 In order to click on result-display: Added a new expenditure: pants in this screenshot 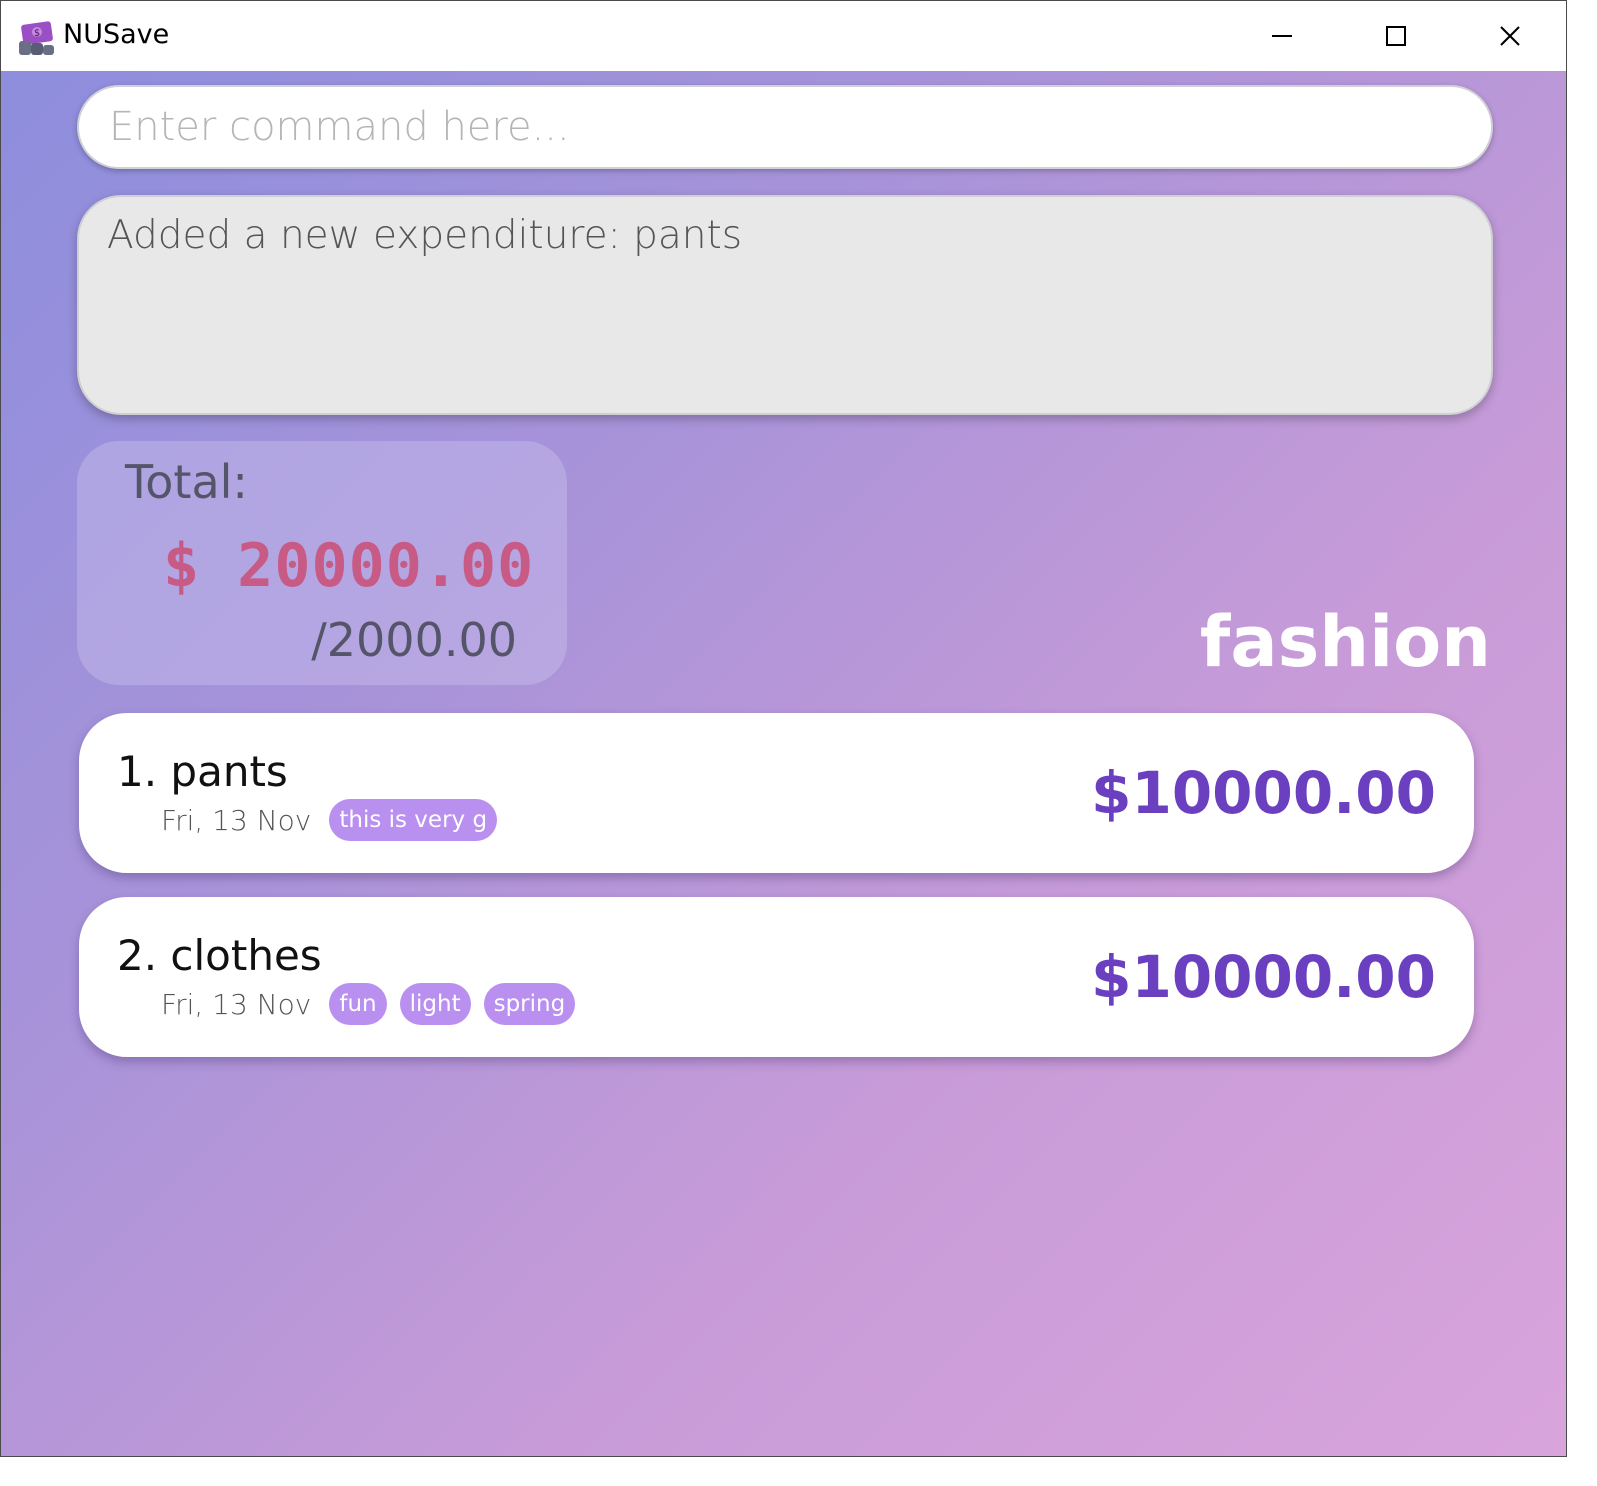, I will do `click(785, 305)`.